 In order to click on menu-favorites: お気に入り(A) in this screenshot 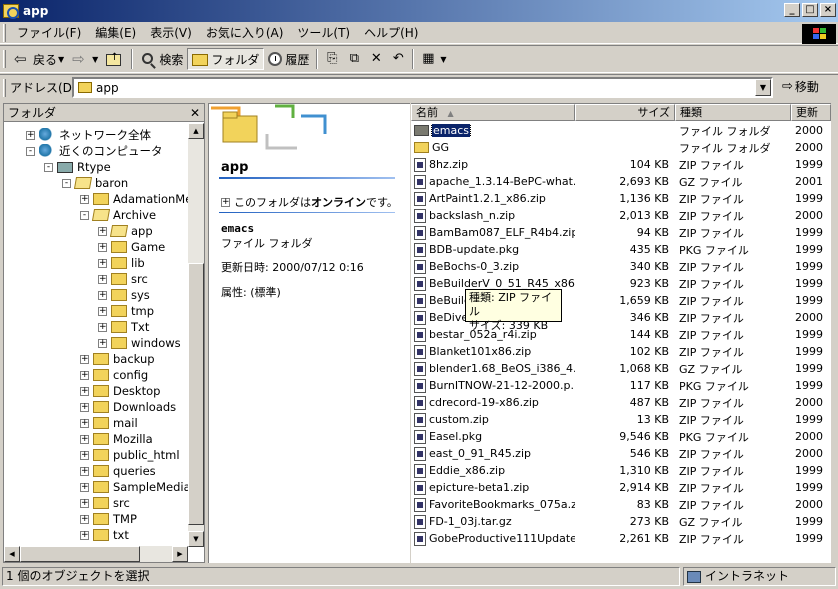, I will do `click(245, 32)`.